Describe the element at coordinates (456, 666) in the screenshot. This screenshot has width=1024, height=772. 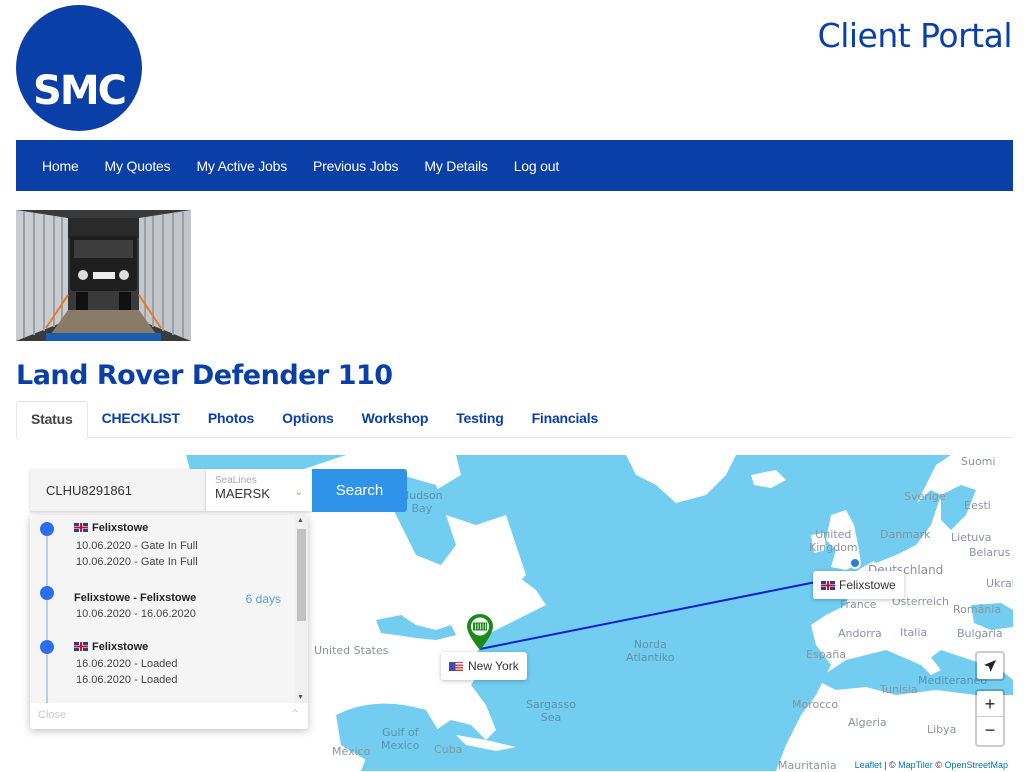
I see `us-flag-icon` at that location.